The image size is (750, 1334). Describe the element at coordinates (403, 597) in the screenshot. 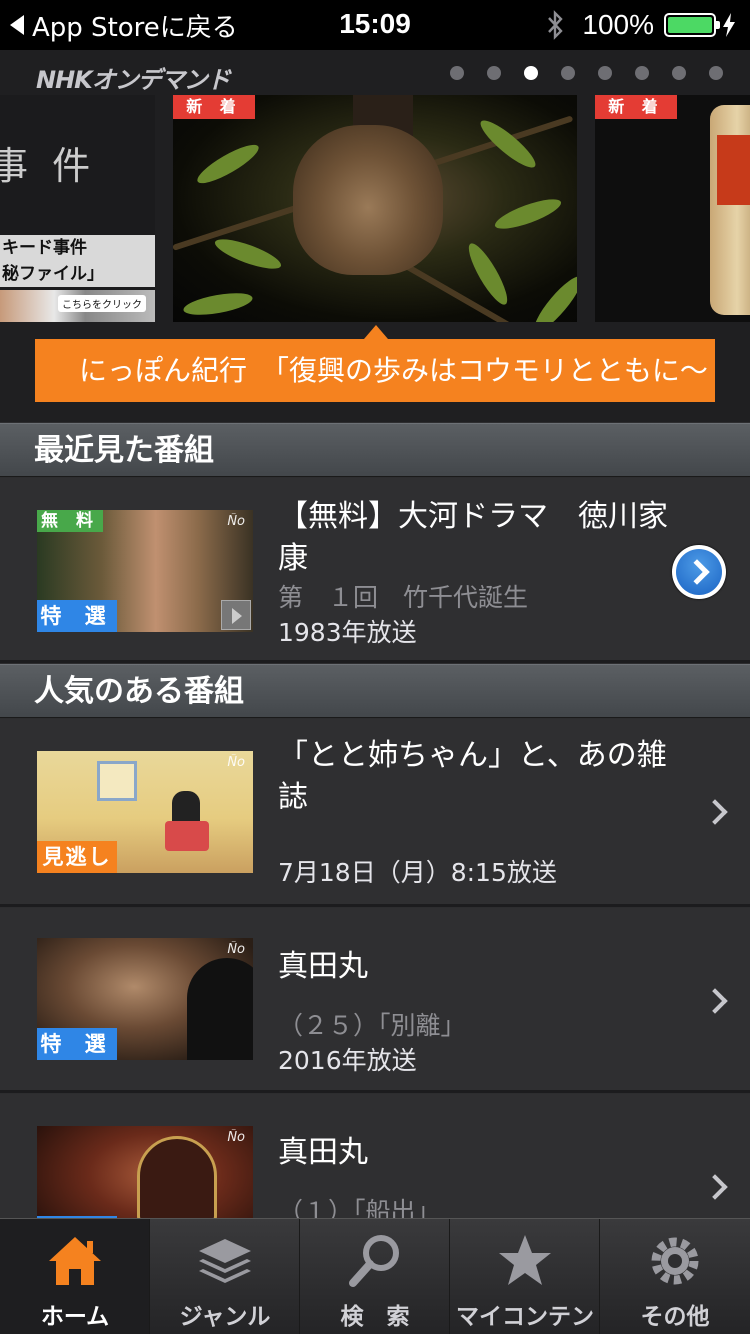

I see `program-episode: 第 １回 竹千代誕生` at that location.